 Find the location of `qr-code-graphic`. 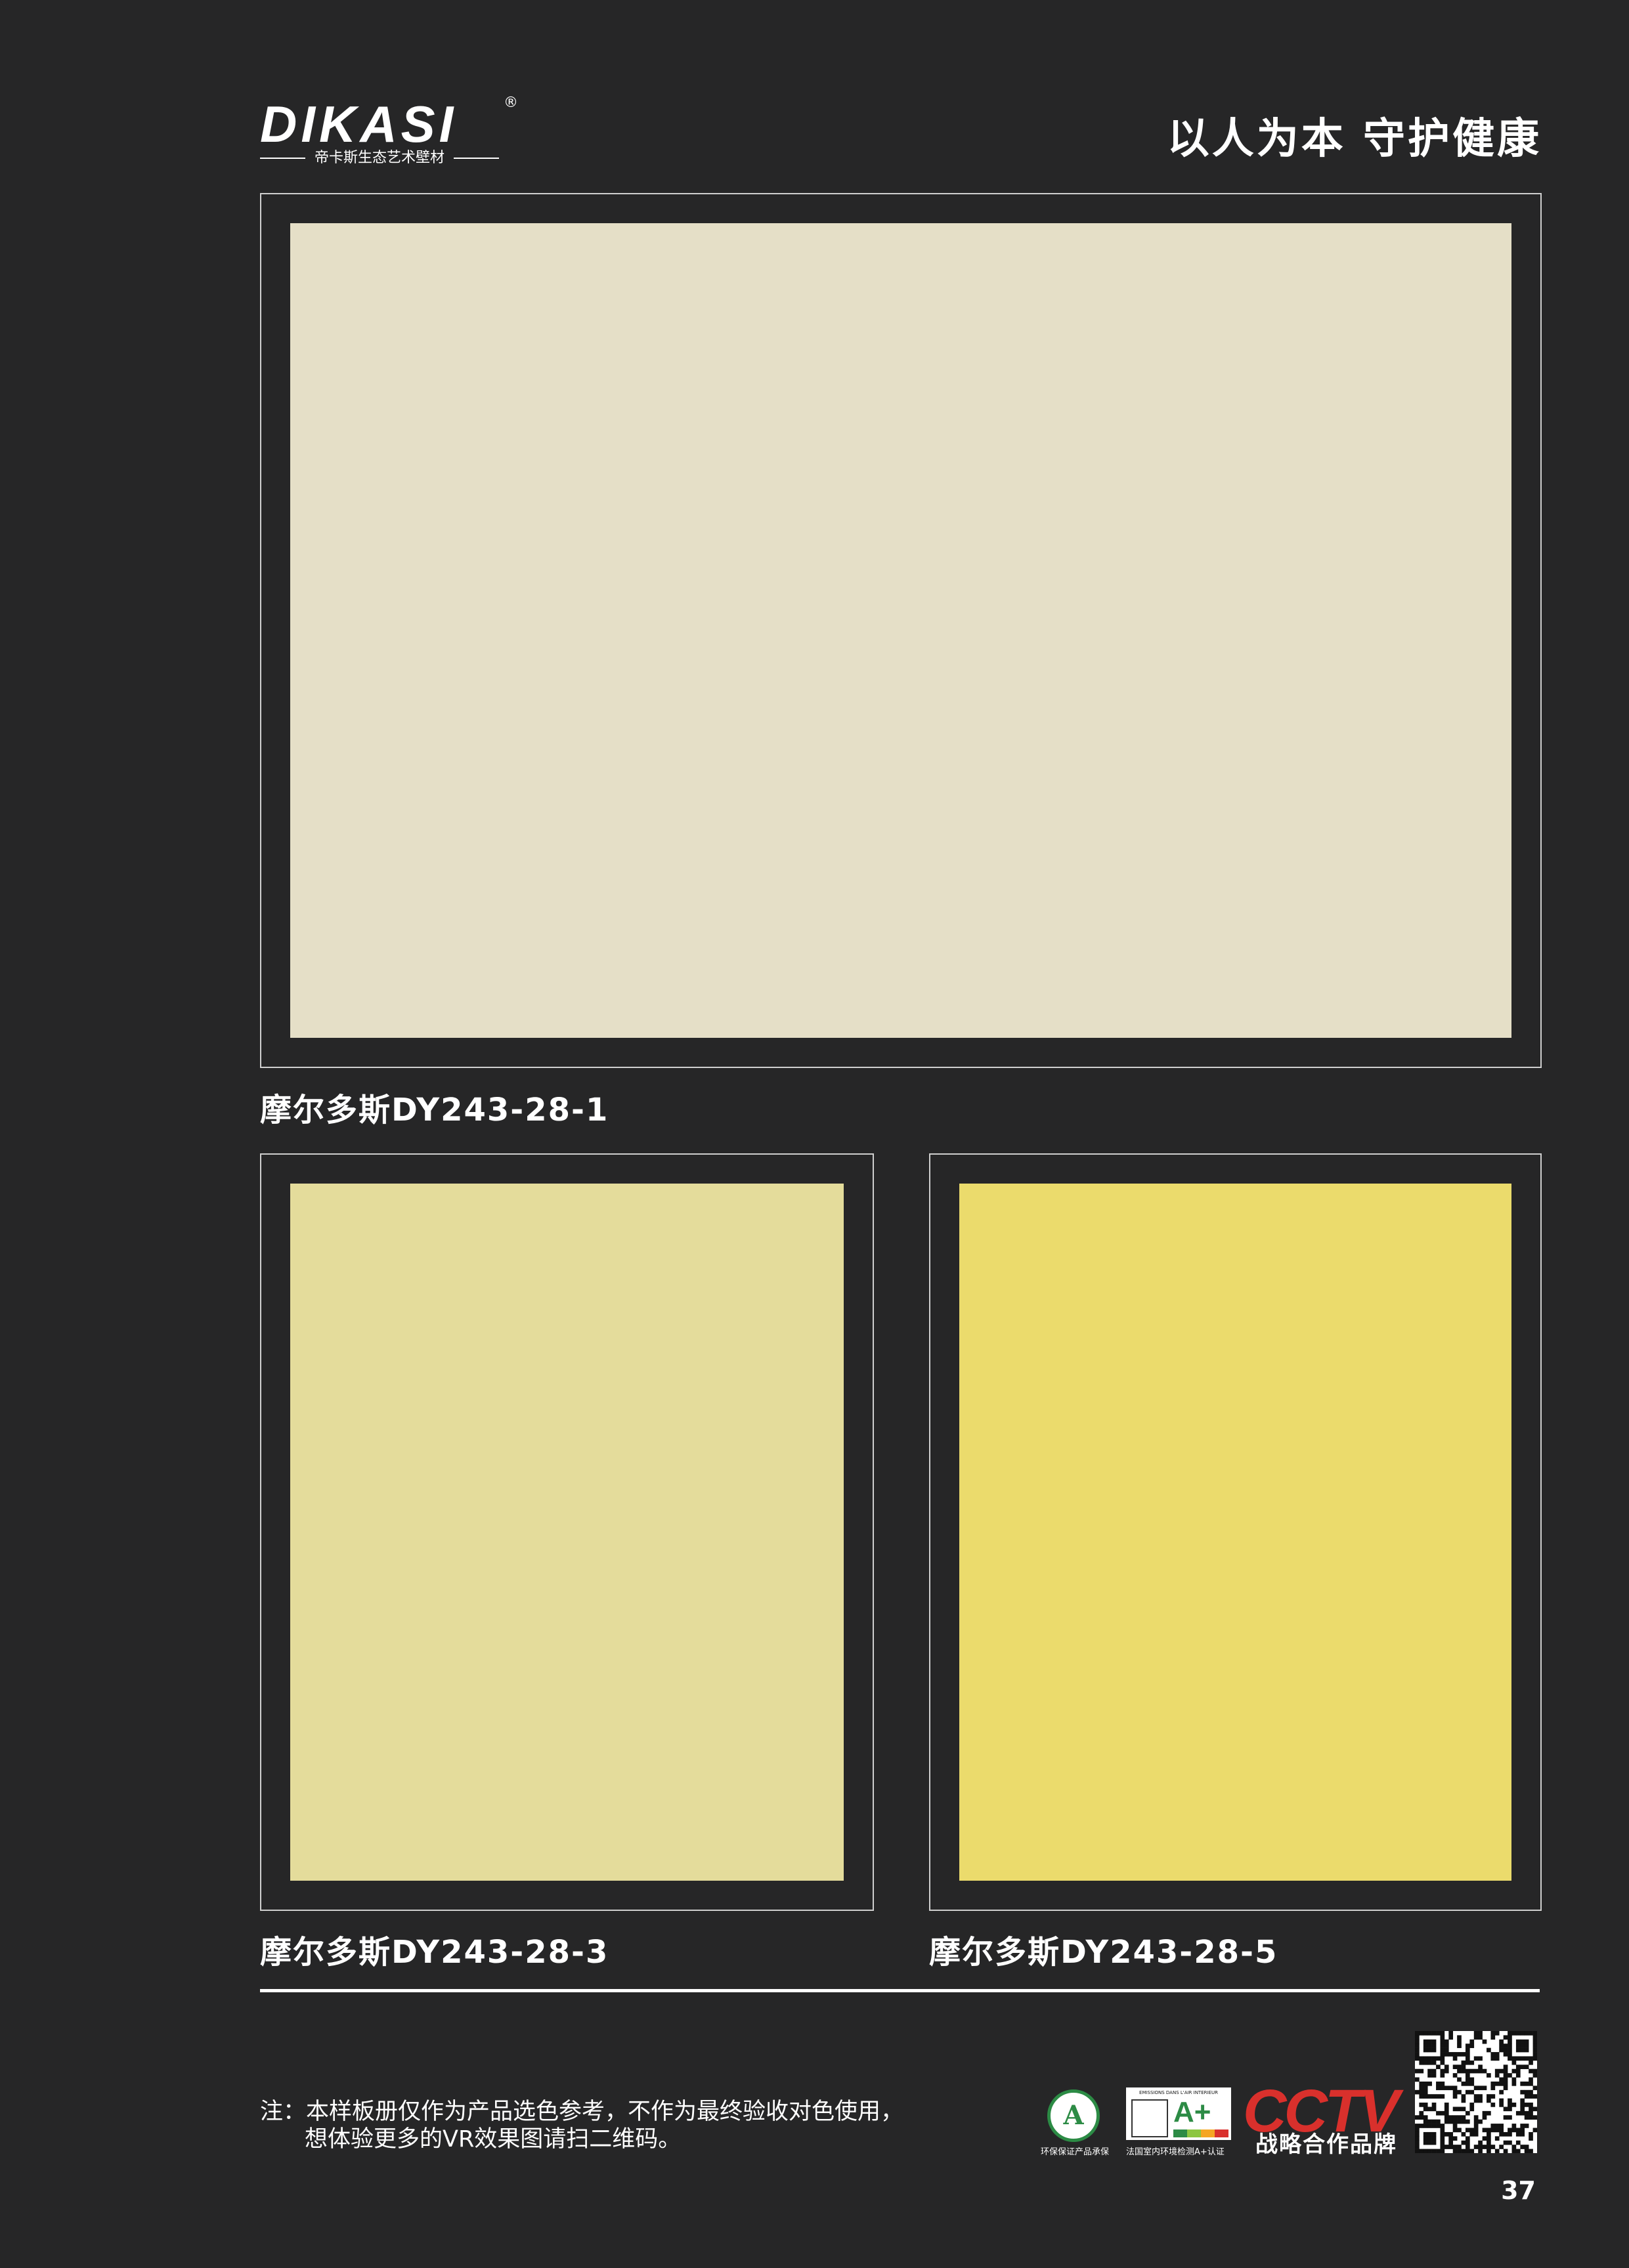

qr-code-graphic is located at coordinates (1476, 2092).